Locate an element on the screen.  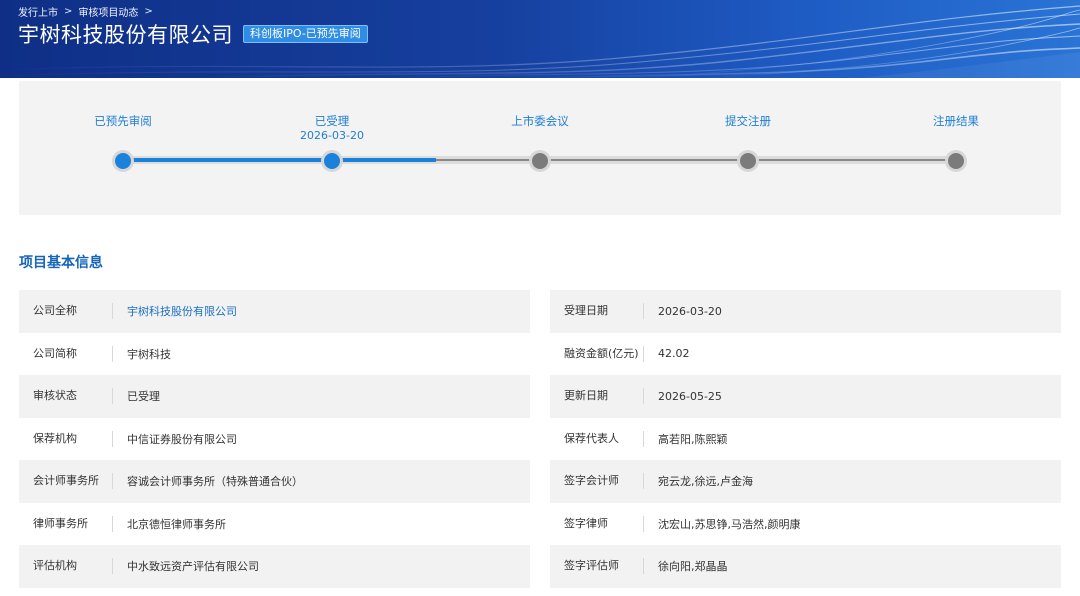
info-key: 签字会计师 is located at coordinates (597, 481).